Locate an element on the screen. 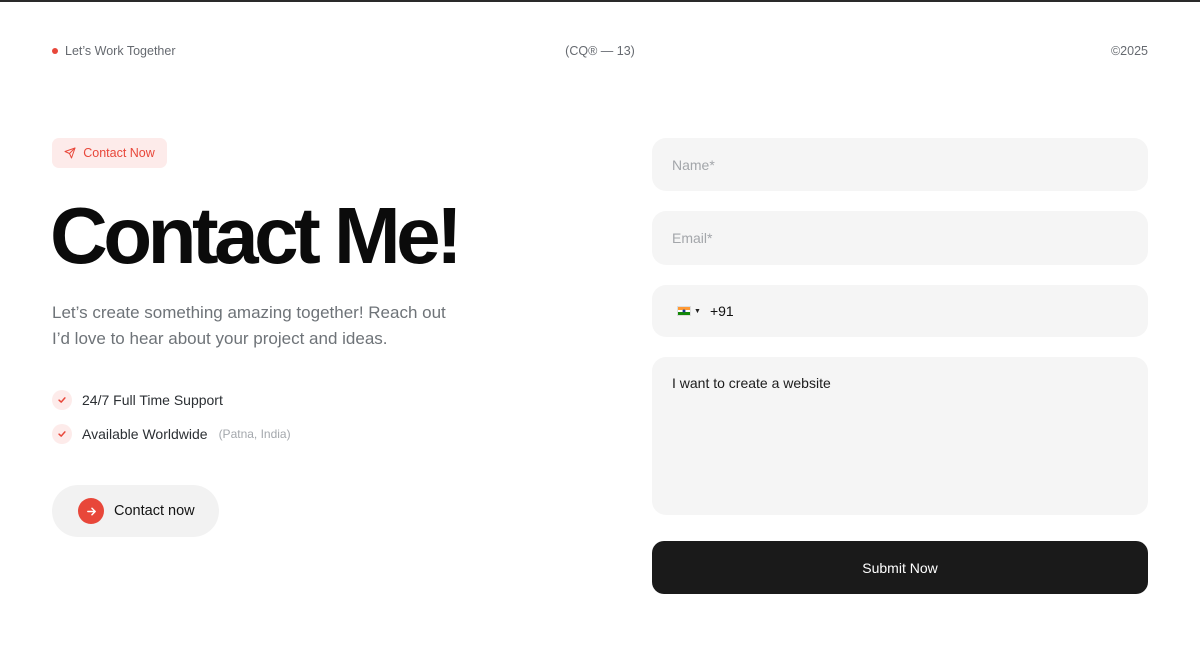  contact-now-label: Contact now is located at coordinates (154, 511).